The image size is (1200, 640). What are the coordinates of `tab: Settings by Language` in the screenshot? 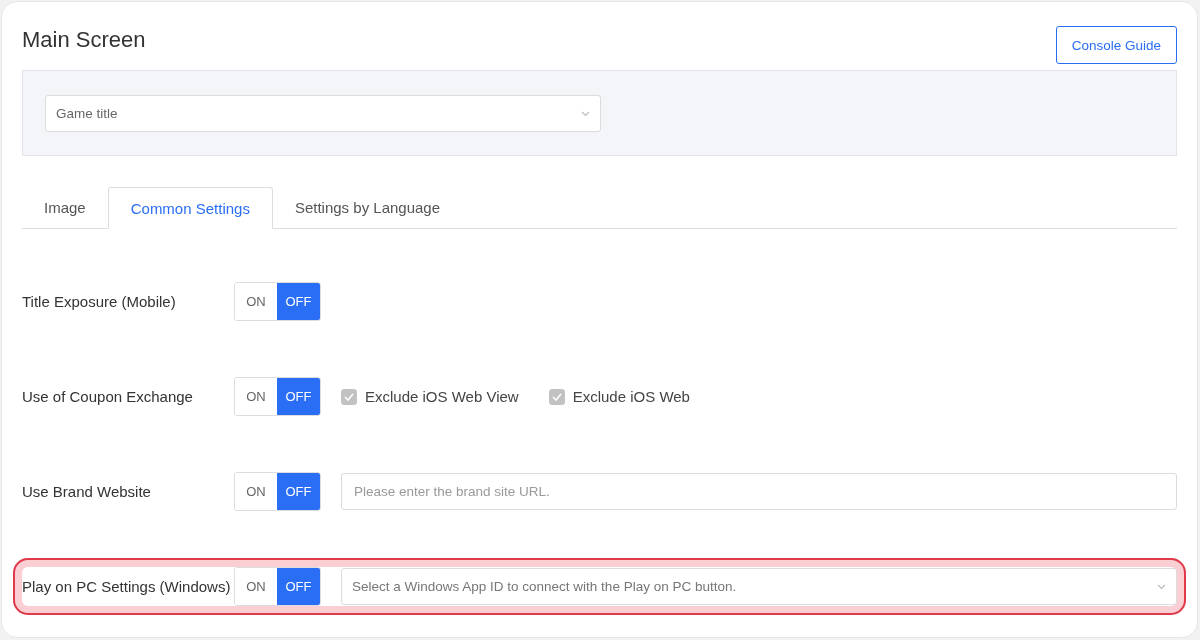 It's located at (367, 208).